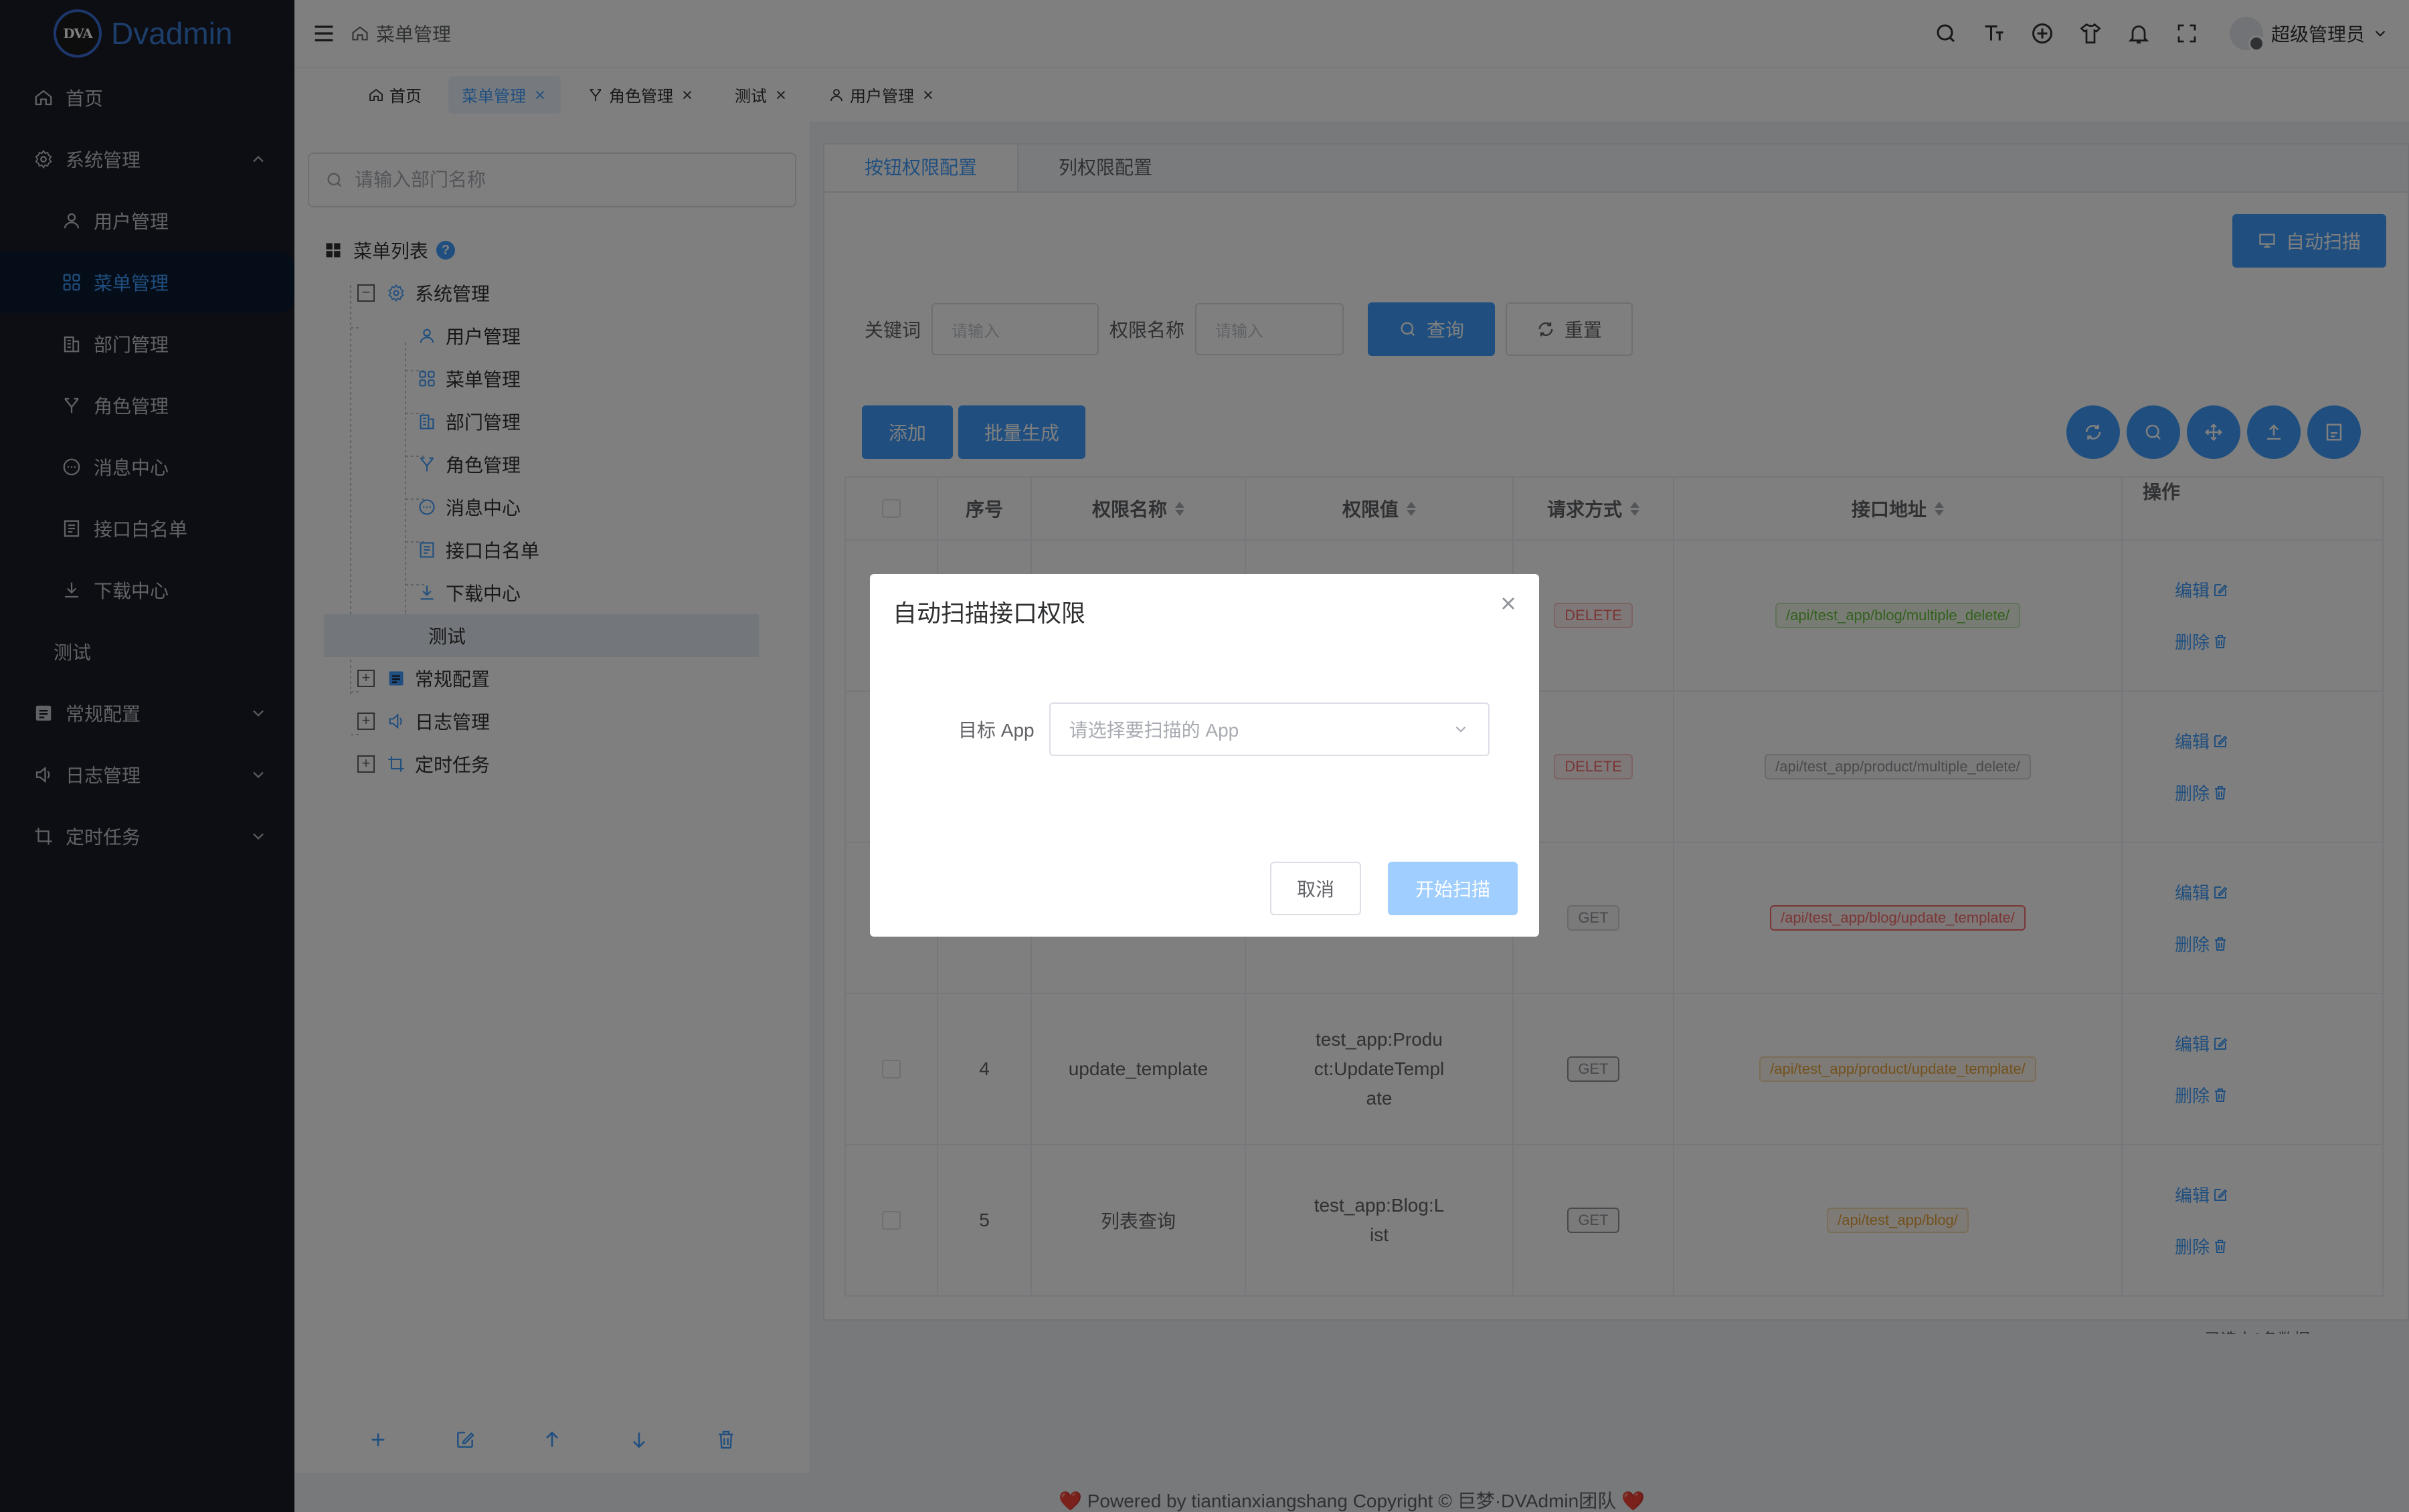  I want to click on dialog-footer: 取消 开始扫描, so click(1394, 888).